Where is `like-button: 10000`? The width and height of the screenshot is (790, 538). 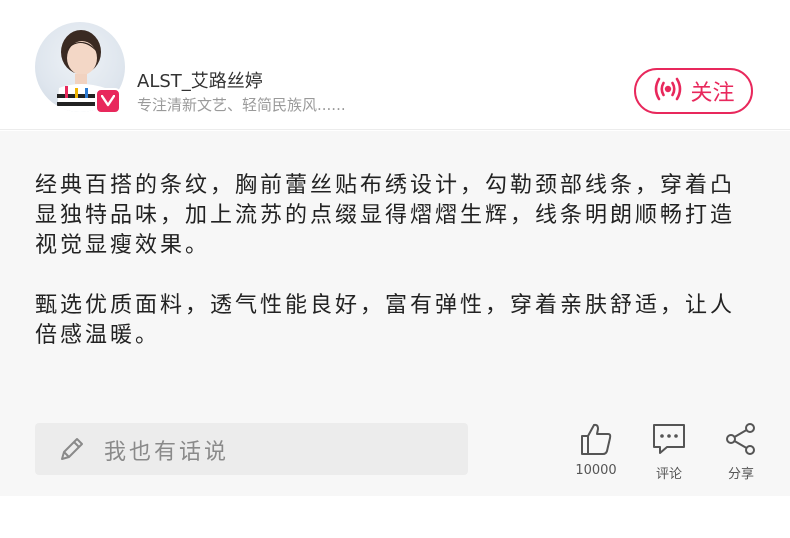
like-button: 10000 is located at coordinates (596, 451).